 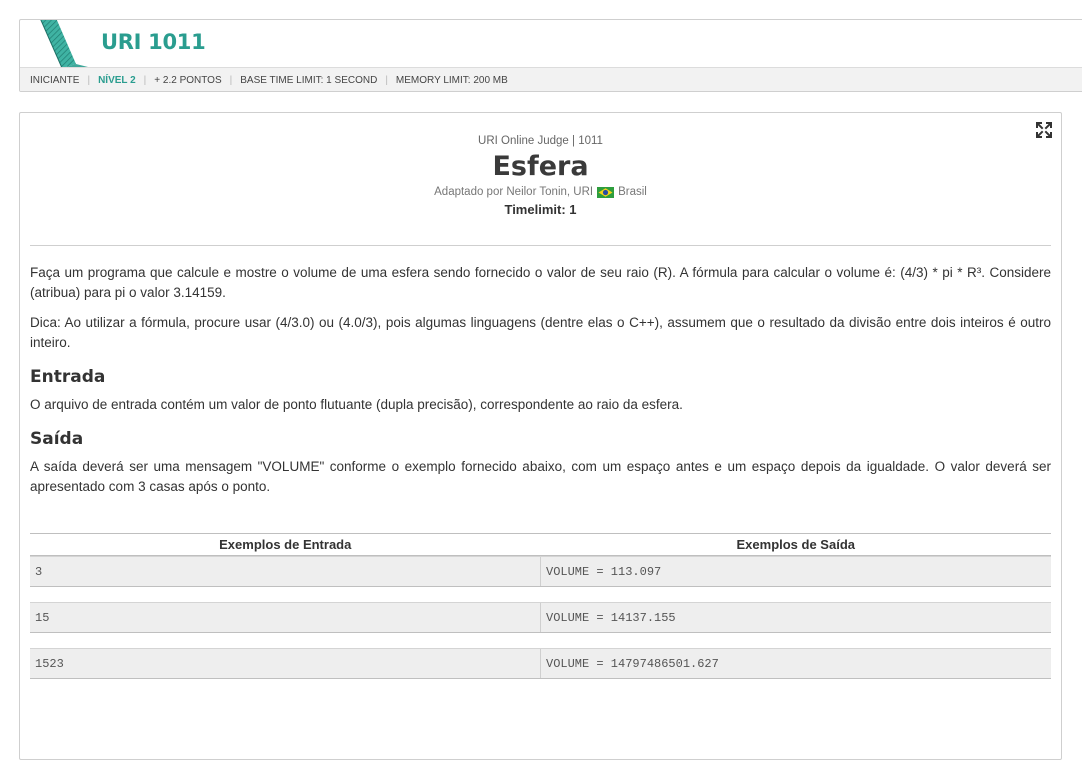 I want to click on problem-code: URI 1011, so click(x=153, y=42).